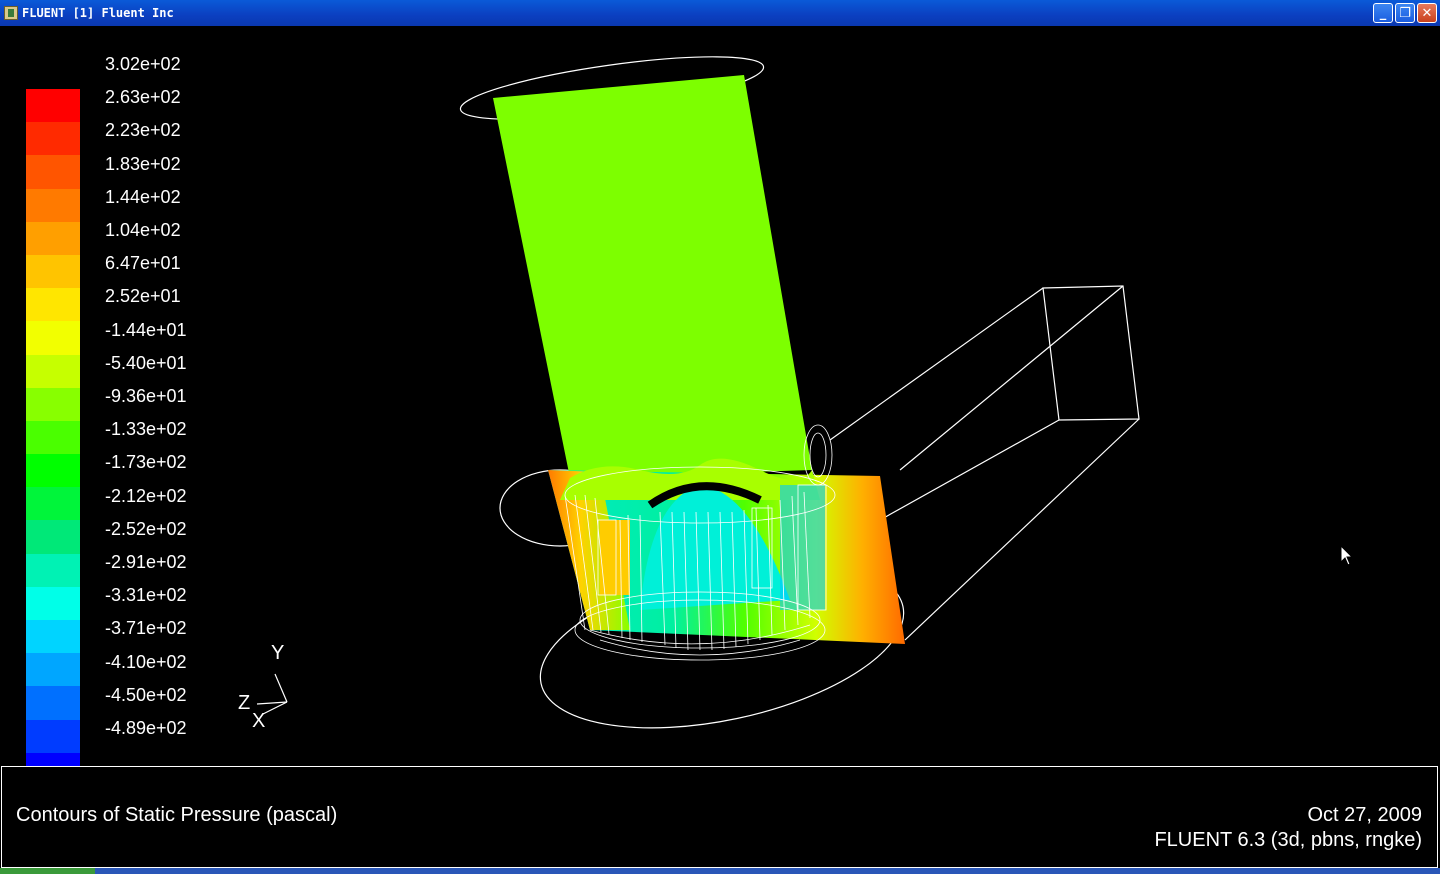 The width and height of the screenshot is (1440, 874). I want to click on legend-label: -4.10e+02, so click(146, 662).